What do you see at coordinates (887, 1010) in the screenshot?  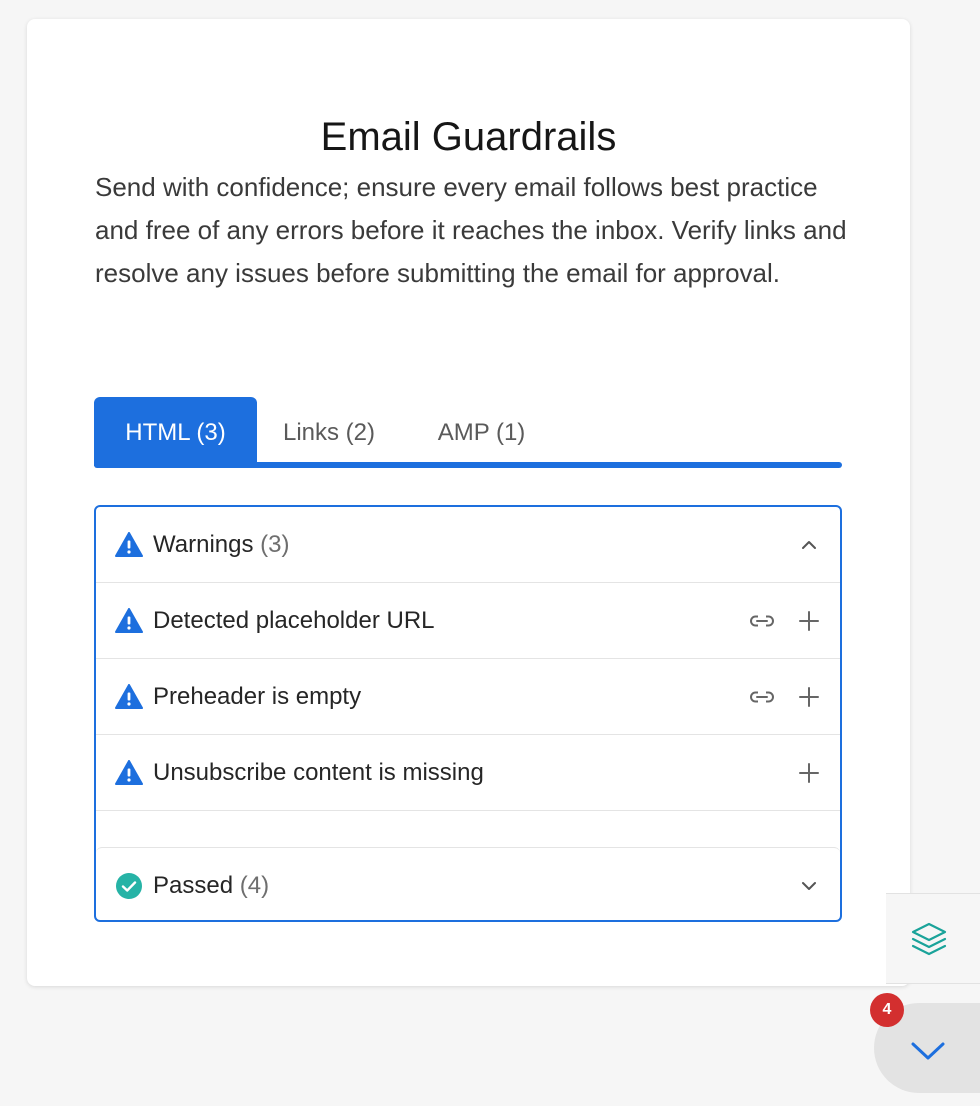 I see `notification-badge: 4` at bounding box center [887, 1010].